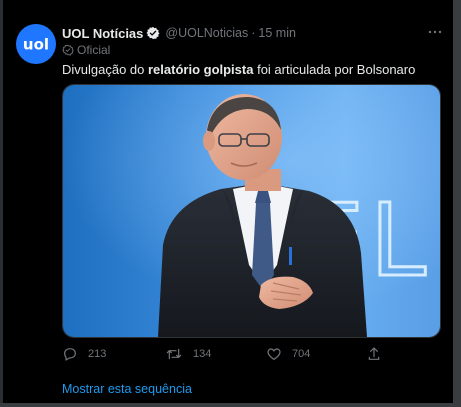  I want to click on retweet-icon, so click(174, 354).